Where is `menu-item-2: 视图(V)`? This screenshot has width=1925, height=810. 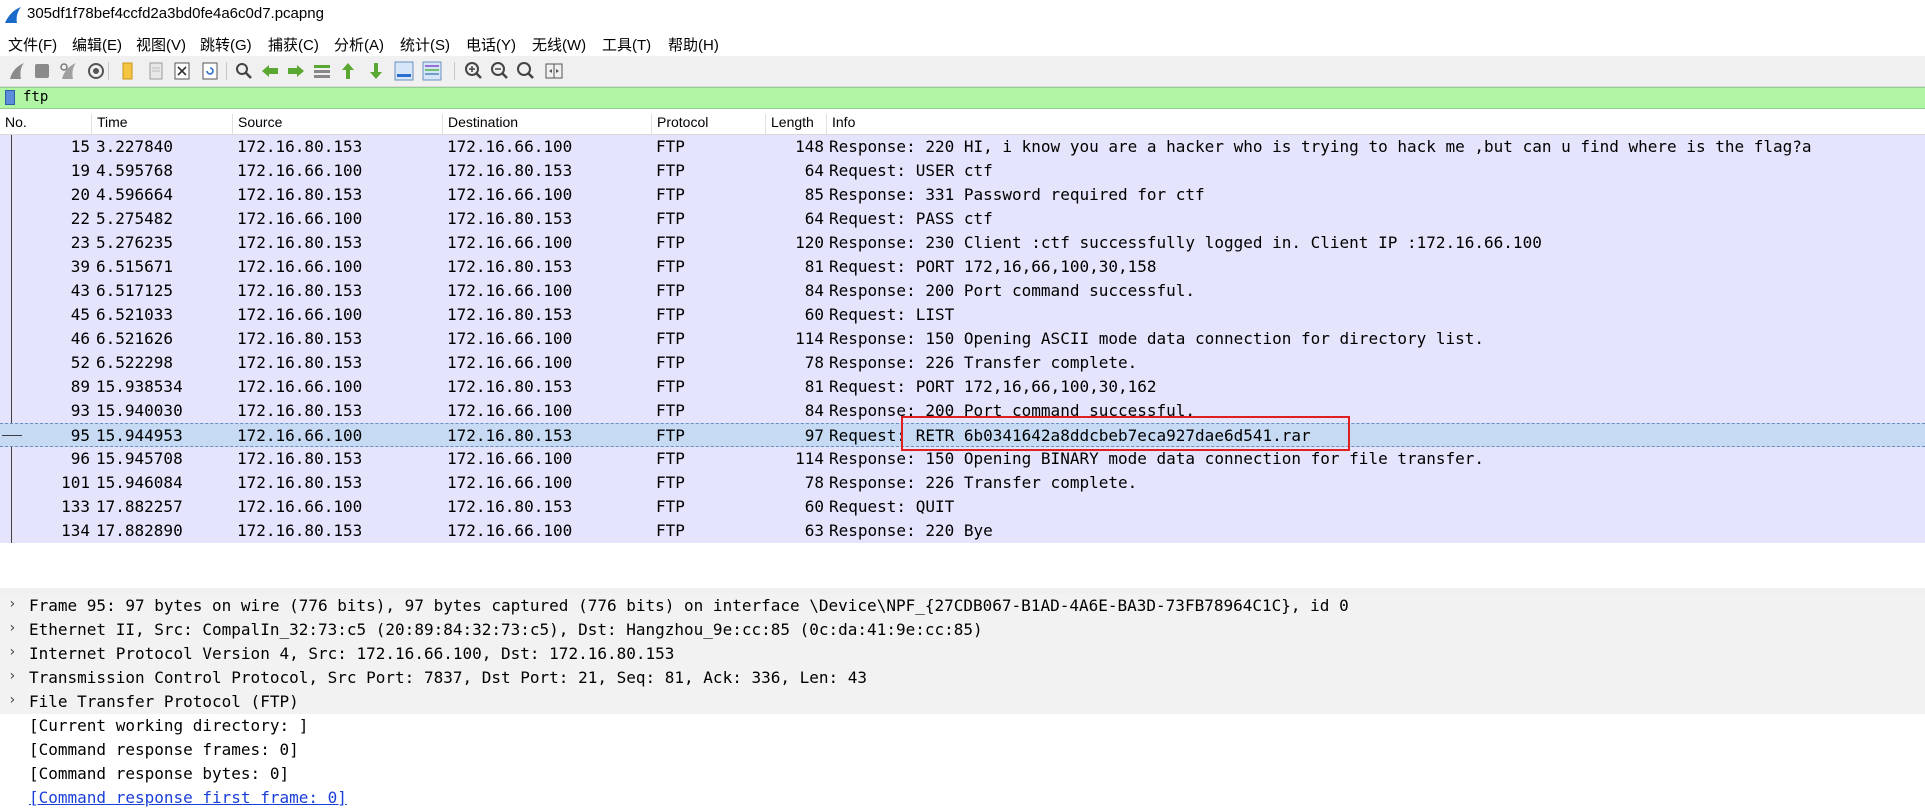 menu-item-2: 视图(V) is located at coordinates (161, 44).